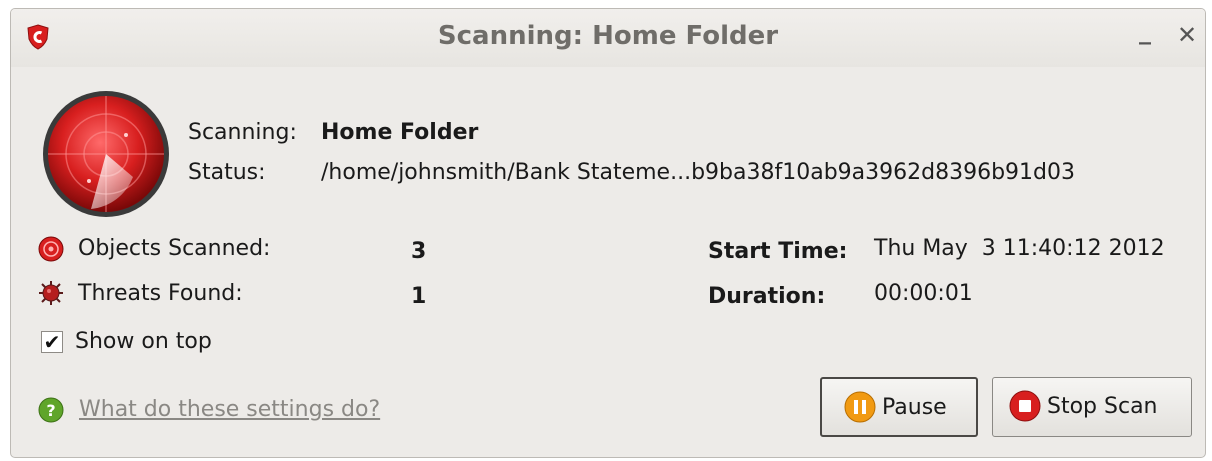 This screenshot has height=461, width=1212. Describe the element at coordinates (242, 132) in the screenshot. I see `scanning-label: Scanning:` at that location.